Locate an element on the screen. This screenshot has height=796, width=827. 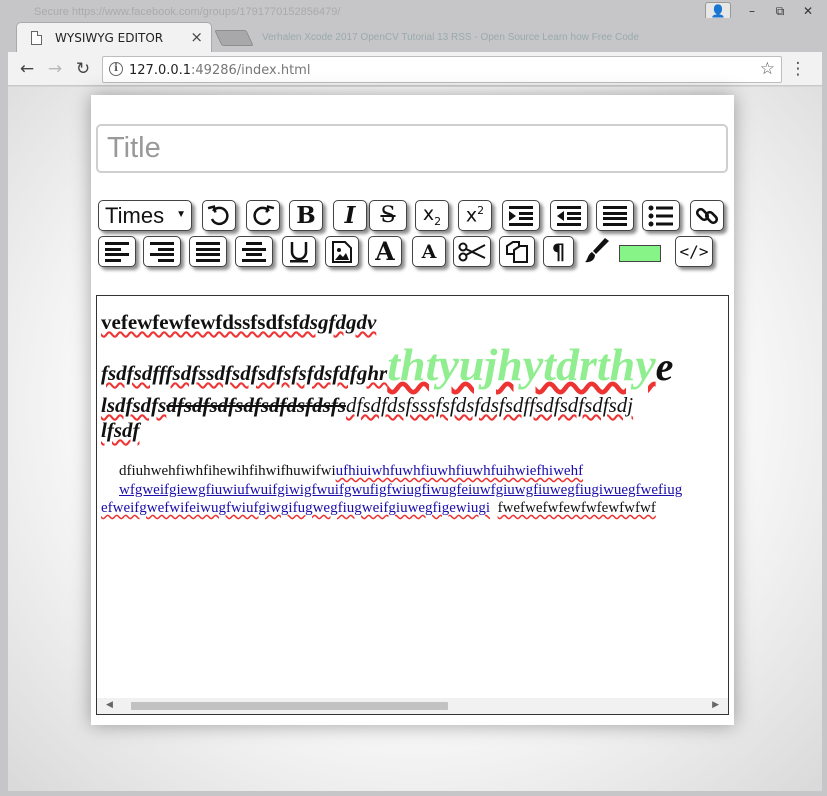
align-right-button is located at coordinates (162, 251).